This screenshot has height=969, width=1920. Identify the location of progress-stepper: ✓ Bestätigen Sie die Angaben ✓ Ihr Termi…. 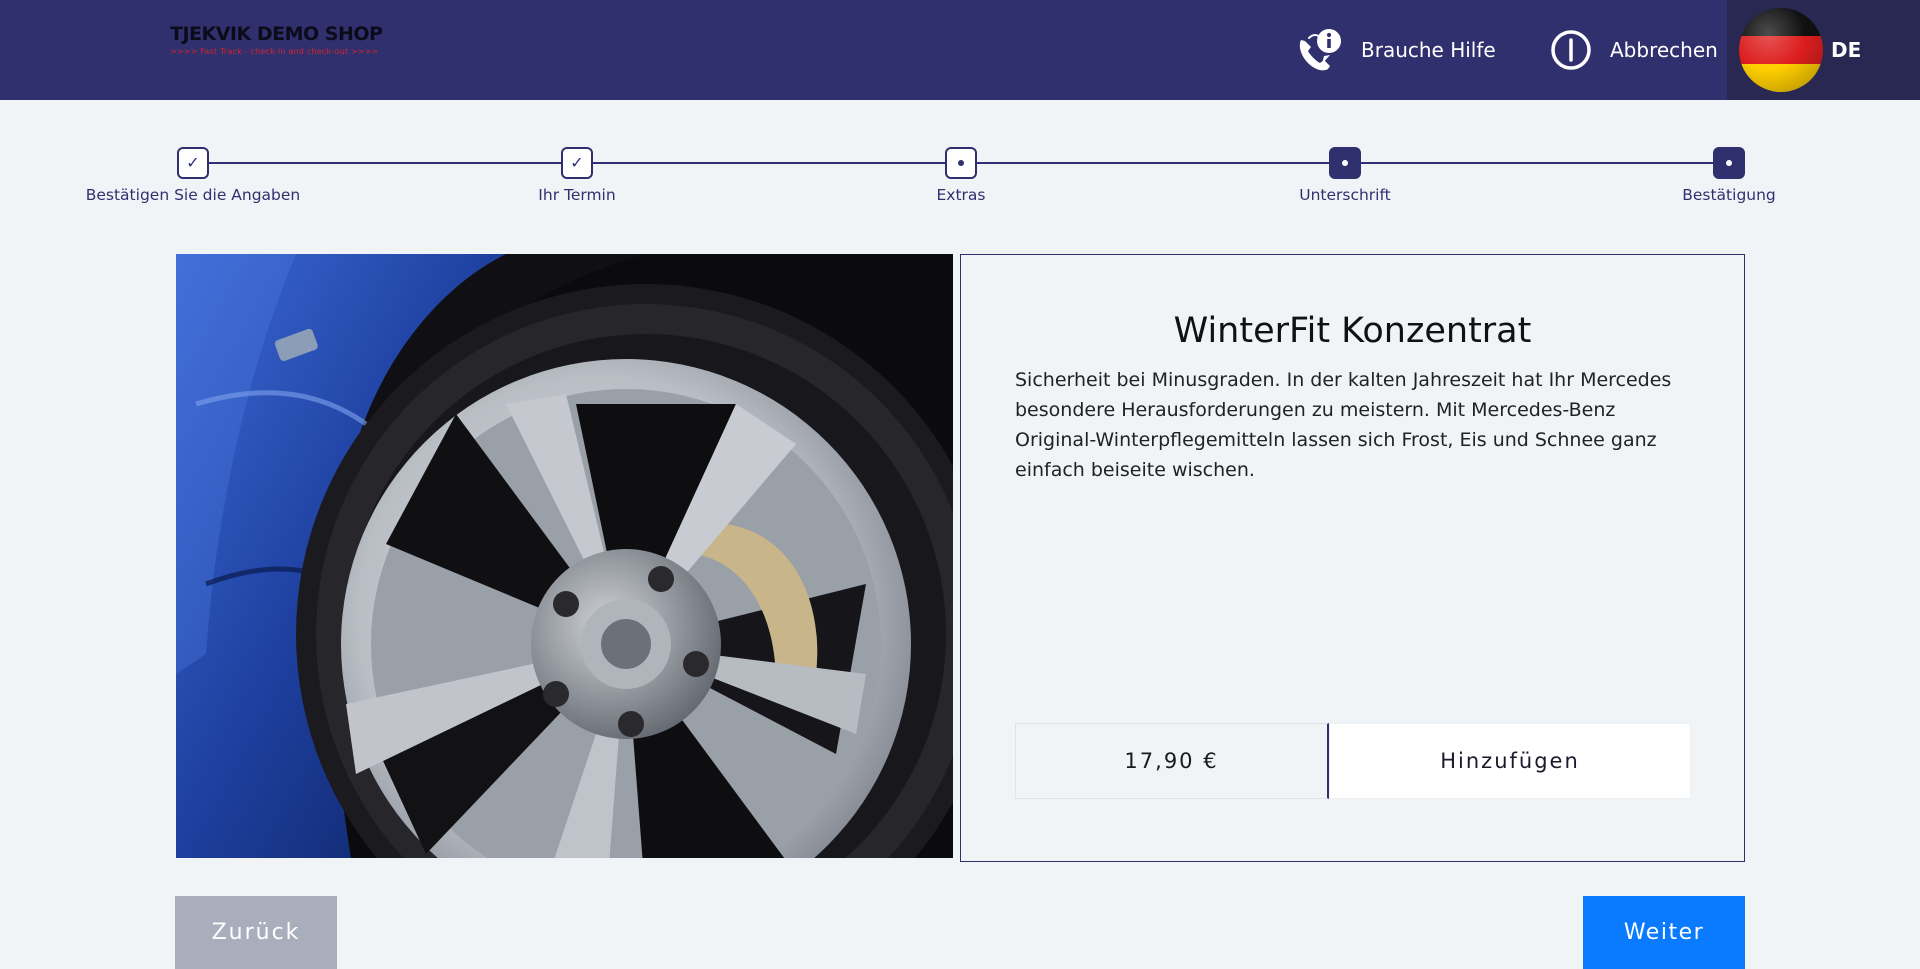
(960, 175).